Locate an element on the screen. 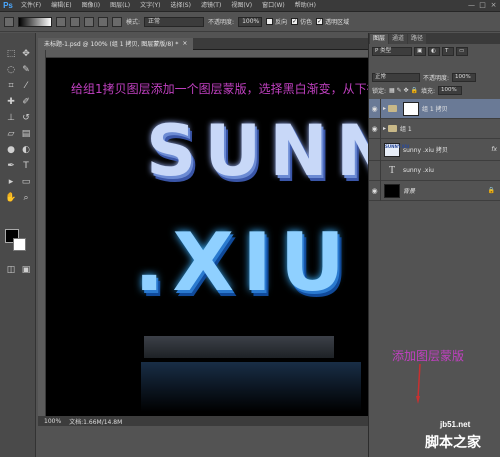 This screenshot has height=457, width=500. move-tool-icon: ✥ is located at coordinates (26, 54).